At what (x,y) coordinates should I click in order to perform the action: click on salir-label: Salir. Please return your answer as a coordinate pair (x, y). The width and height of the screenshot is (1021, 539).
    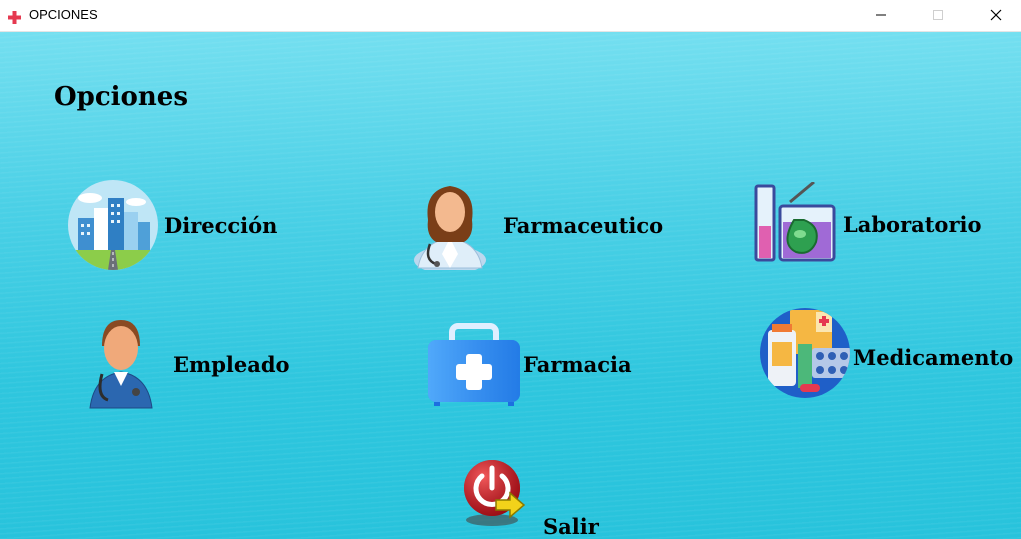
    Looking at the image, I should click on (571, 526).